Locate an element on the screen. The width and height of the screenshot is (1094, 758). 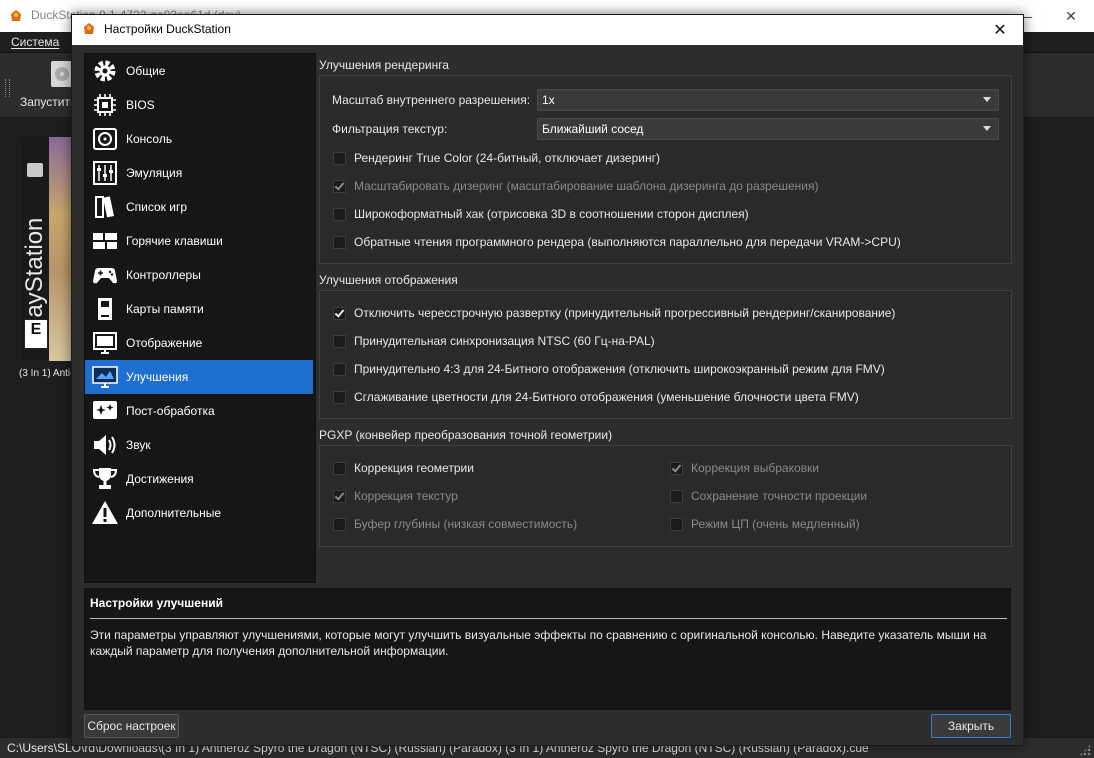
gear-icon is located at coordinates (105, 71).